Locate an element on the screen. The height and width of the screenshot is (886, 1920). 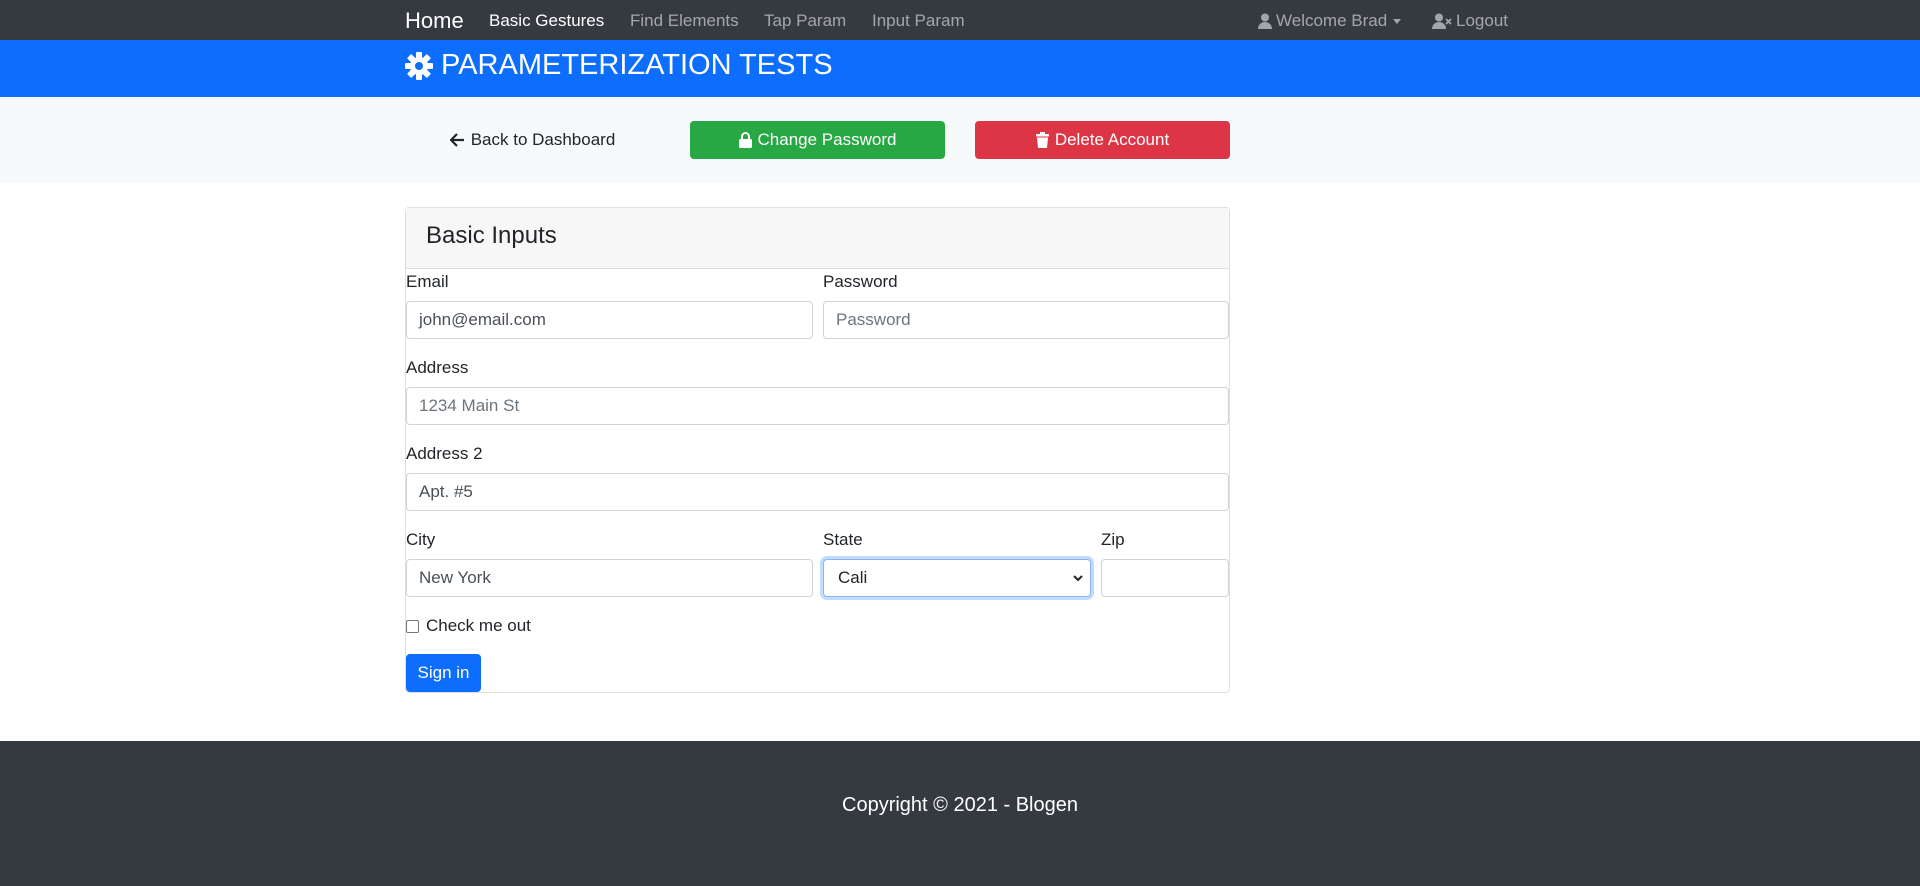
chevron-down-icon is located at coordinates (1078, 578).